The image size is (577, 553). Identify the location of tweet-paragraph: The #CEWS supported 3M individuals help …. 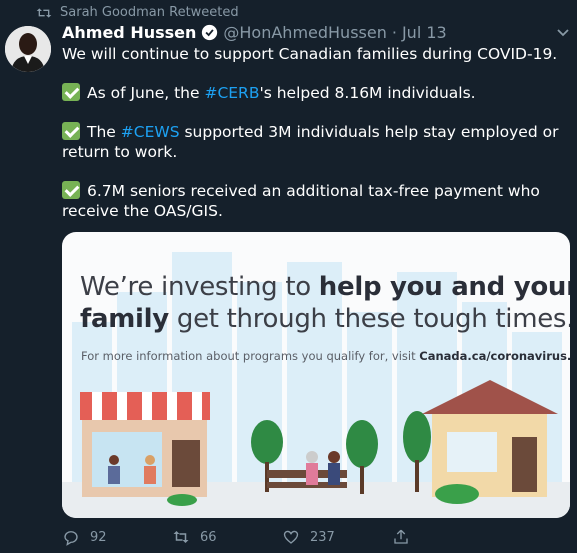
(310, 141).